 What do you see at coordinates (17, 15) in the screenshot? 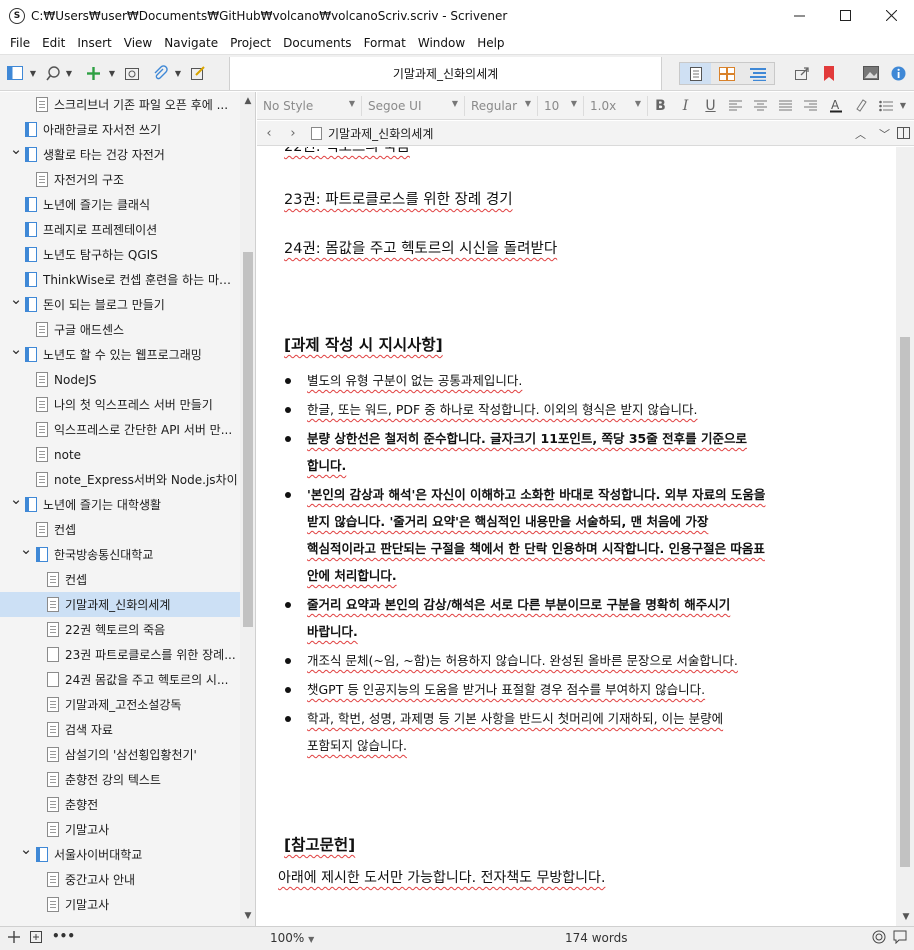
I see `scrivener-app-icon: S` at bounding box center [17, 15].